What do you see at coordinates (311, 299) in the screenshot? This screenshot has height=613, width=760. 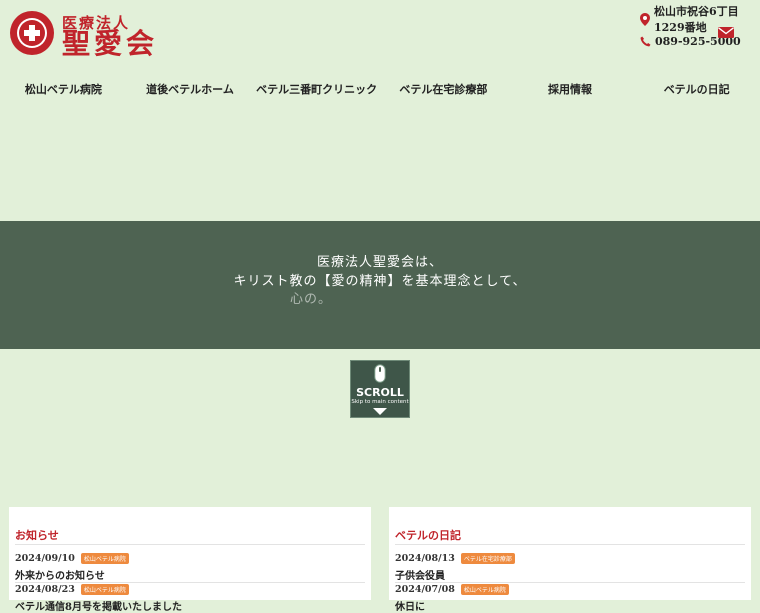 I see `hero-line-3: 心の。` at bounding box center [311, 299].